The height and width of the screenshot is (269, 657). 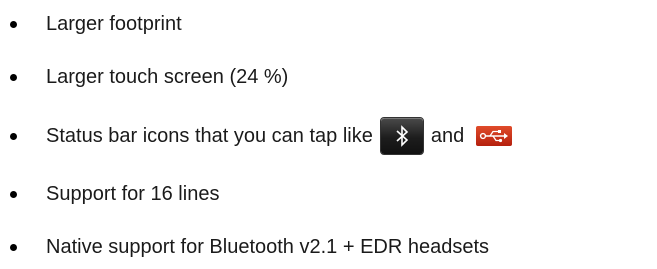 What do you see at coordinates (401, 136) in the screenshot?
I see `bluetooth-icon` at bounding box center [401, 136].